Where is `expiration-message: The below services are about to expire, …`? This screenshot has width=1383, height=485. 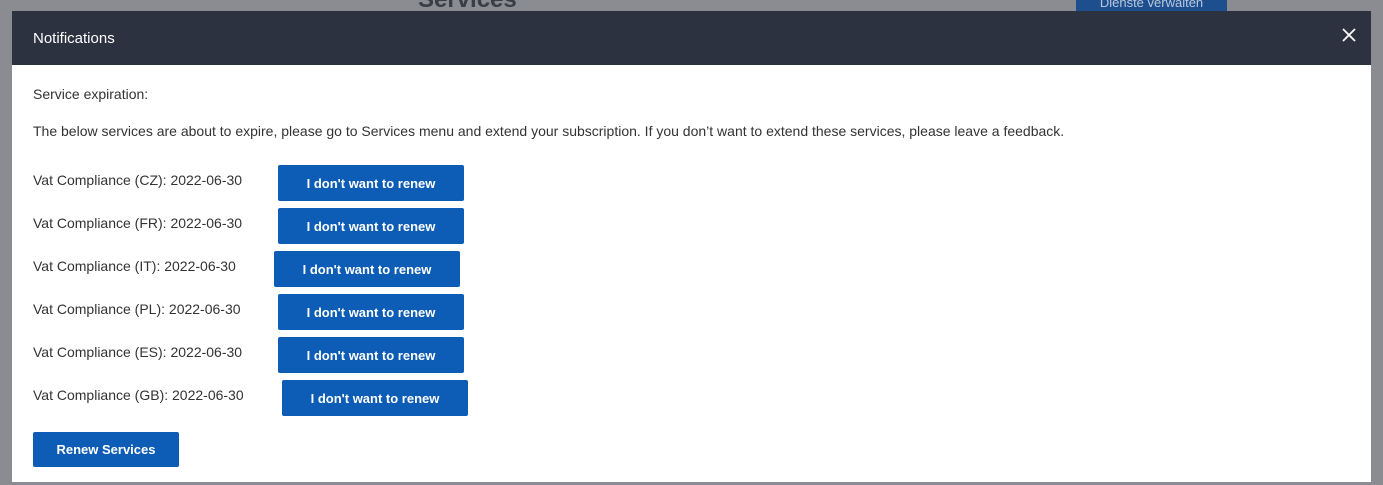 expiration-message: The below services are about to expire, … is located at coordinates (549, 131).